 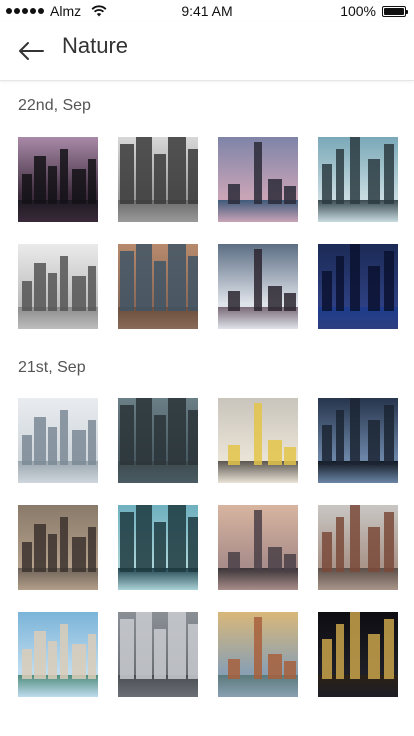 I want to click on photo-aerial-downtown, so click(x=158, y=654).